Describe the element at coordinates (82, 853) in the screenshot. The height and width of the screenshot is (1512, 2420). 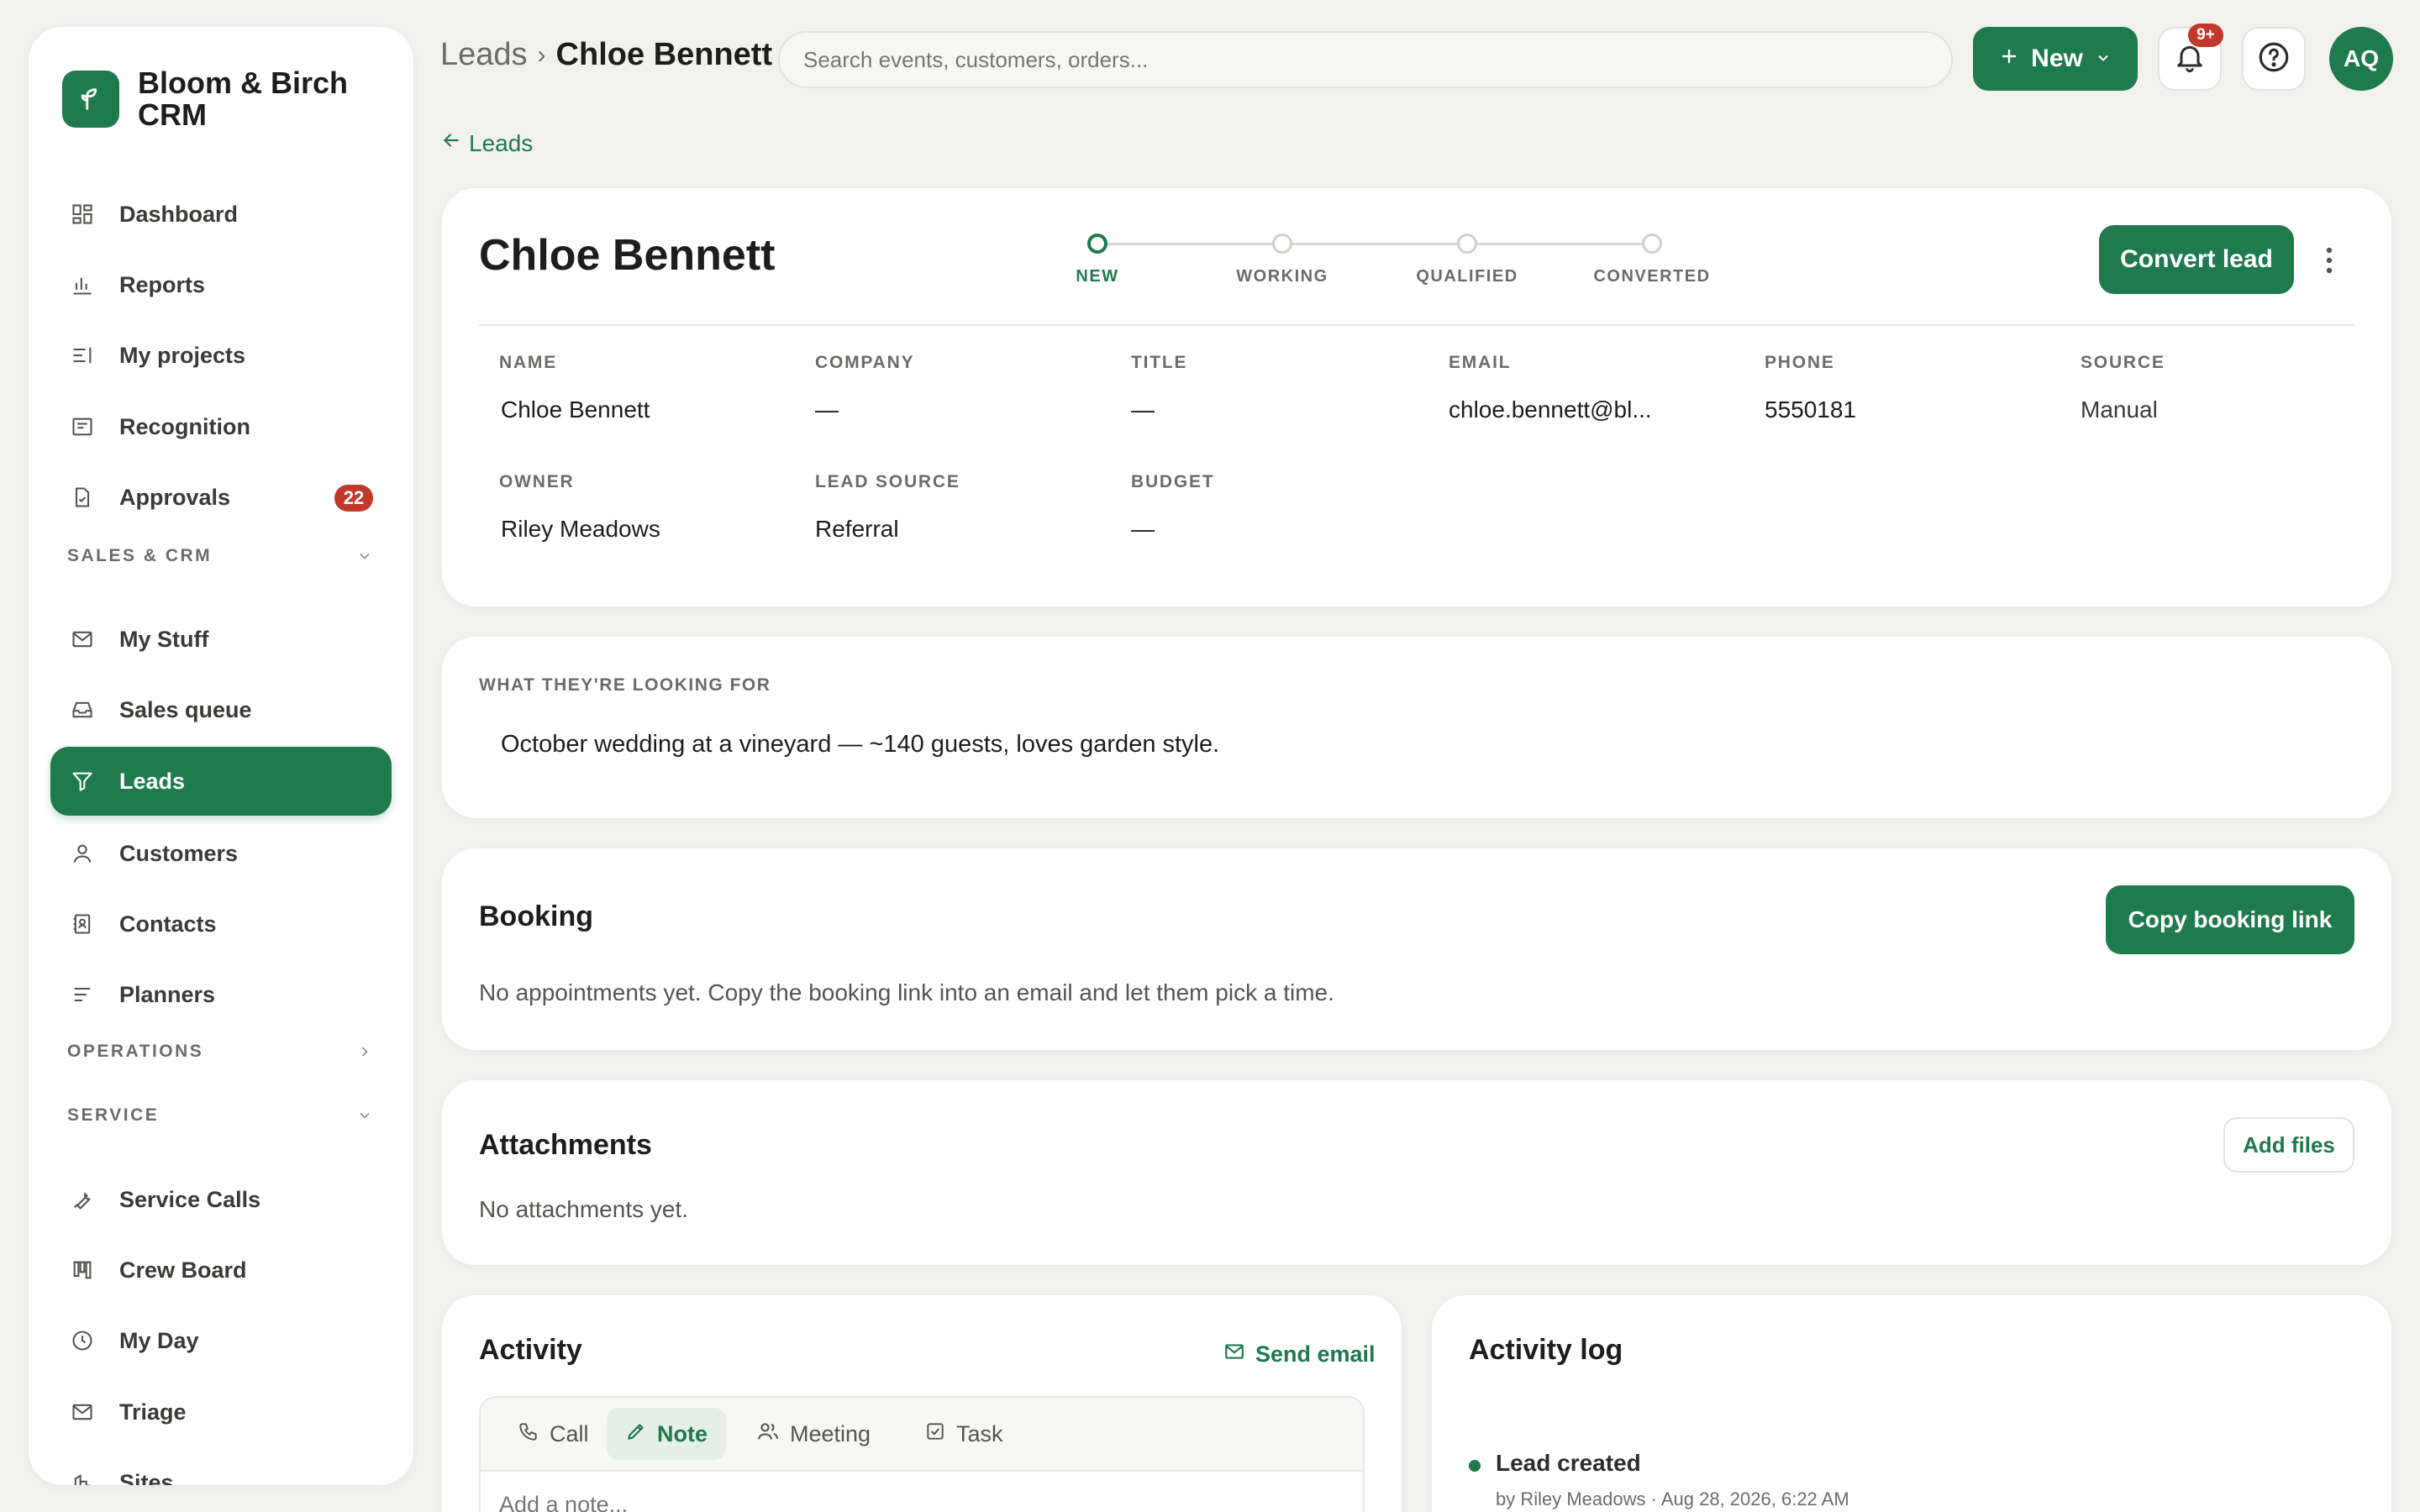
I see `user-icon` at that location.